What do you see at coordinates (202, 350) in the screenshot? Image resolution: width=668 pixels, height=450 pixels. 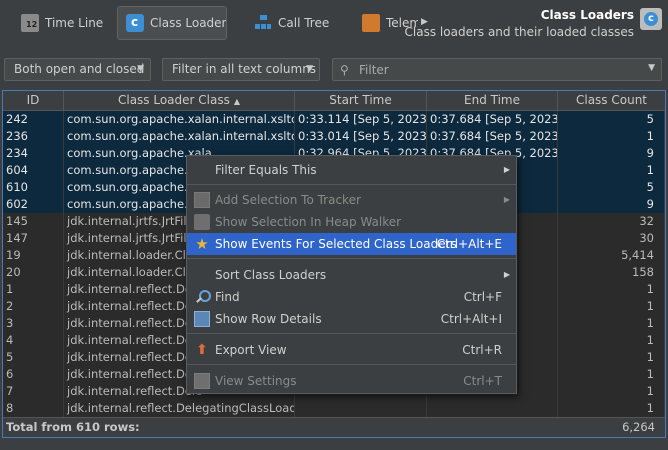 I see `export-icon: ⬆` at bounding box center [202, 350].